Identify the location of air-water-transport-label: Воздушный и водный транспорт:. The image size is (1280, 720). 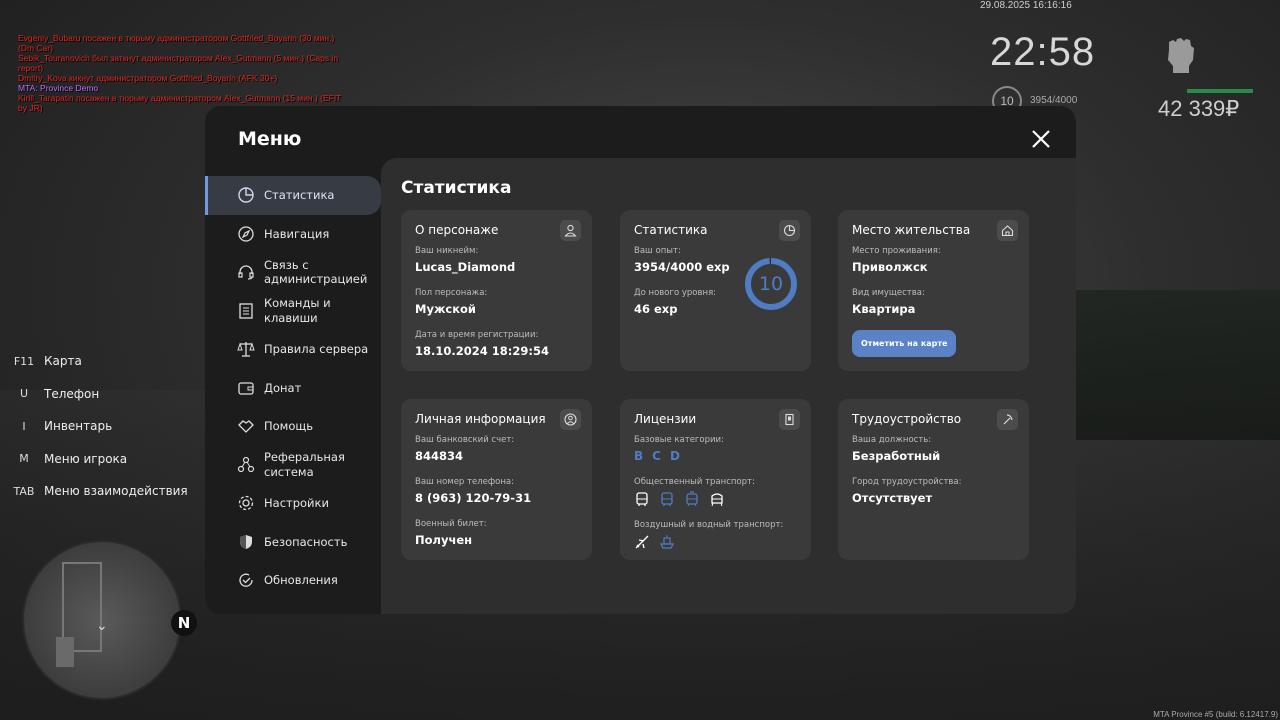
(709, 525).